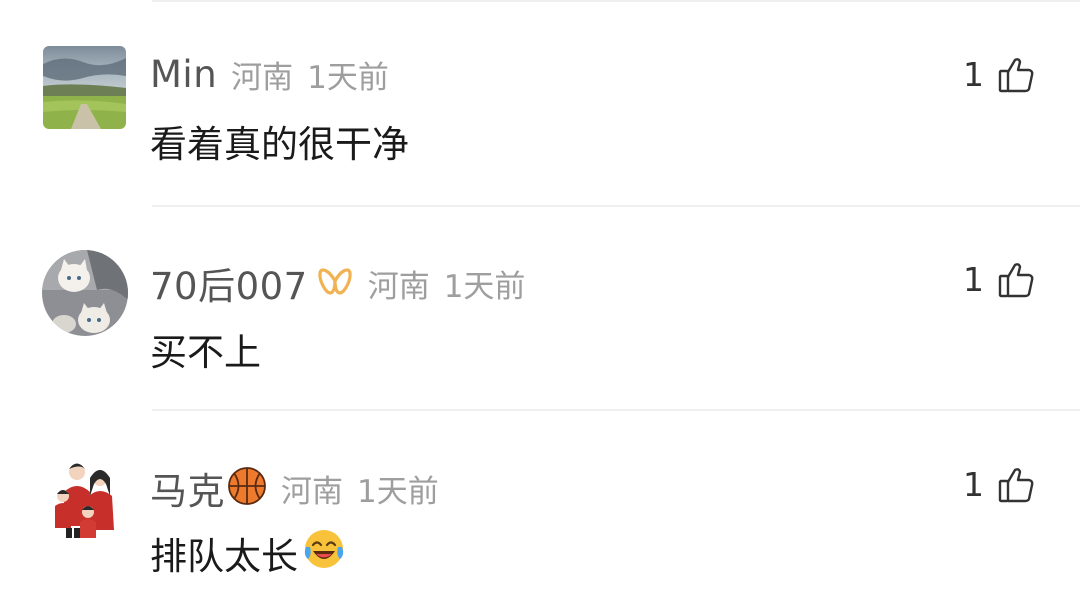 This screenshot has width=1080, height=613. I want to click on landscape-avatar, so click(84, 87).